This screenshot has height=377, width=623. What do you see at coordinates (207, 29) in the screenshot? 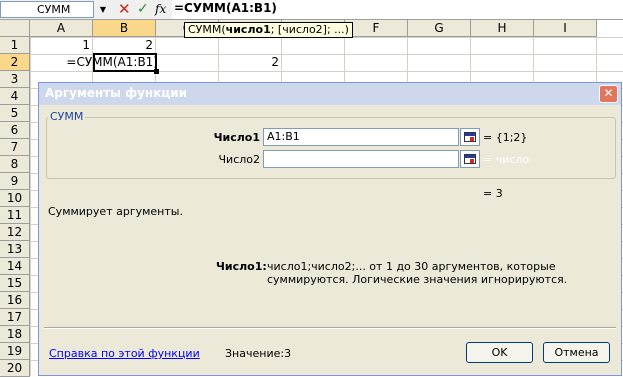
I see `tooltip-func: СУММ(` at bounding box center [207, 29].